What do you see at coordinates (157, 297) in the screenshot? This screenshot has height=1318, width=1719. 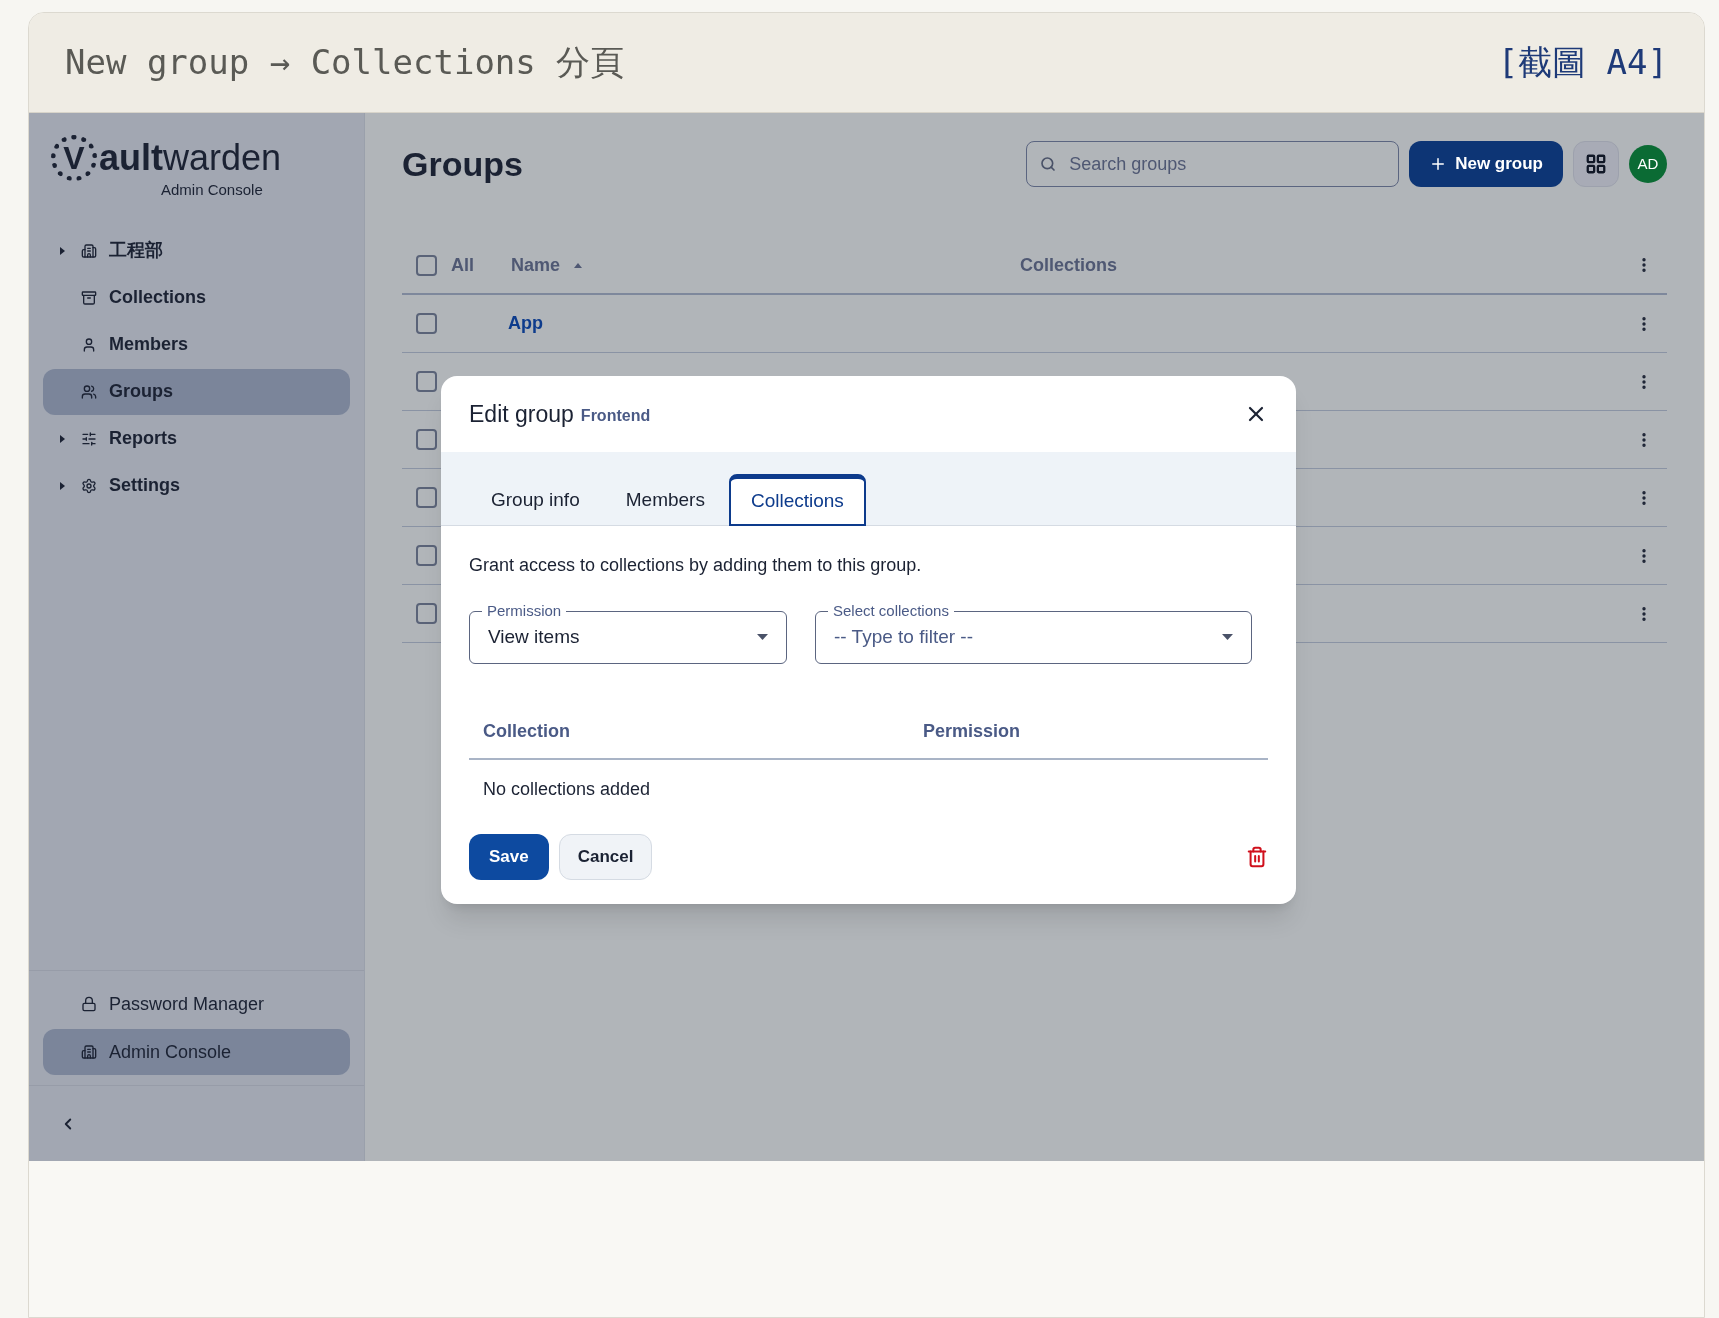 I see `sidebar-label: Collections` at bounding box center [157, 297].